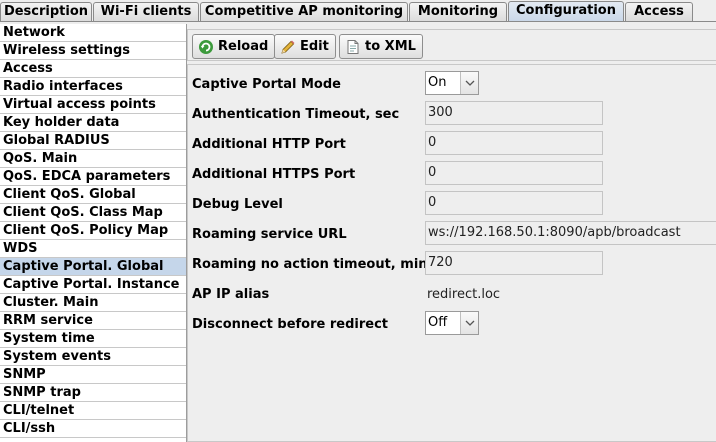 The image size is (716, 442). What do you see at coordinates (93, 195) in the screenshot?
I see `sidebar-item-client-qos-global: Client QoS. Global` at bounding box center [93, 195].